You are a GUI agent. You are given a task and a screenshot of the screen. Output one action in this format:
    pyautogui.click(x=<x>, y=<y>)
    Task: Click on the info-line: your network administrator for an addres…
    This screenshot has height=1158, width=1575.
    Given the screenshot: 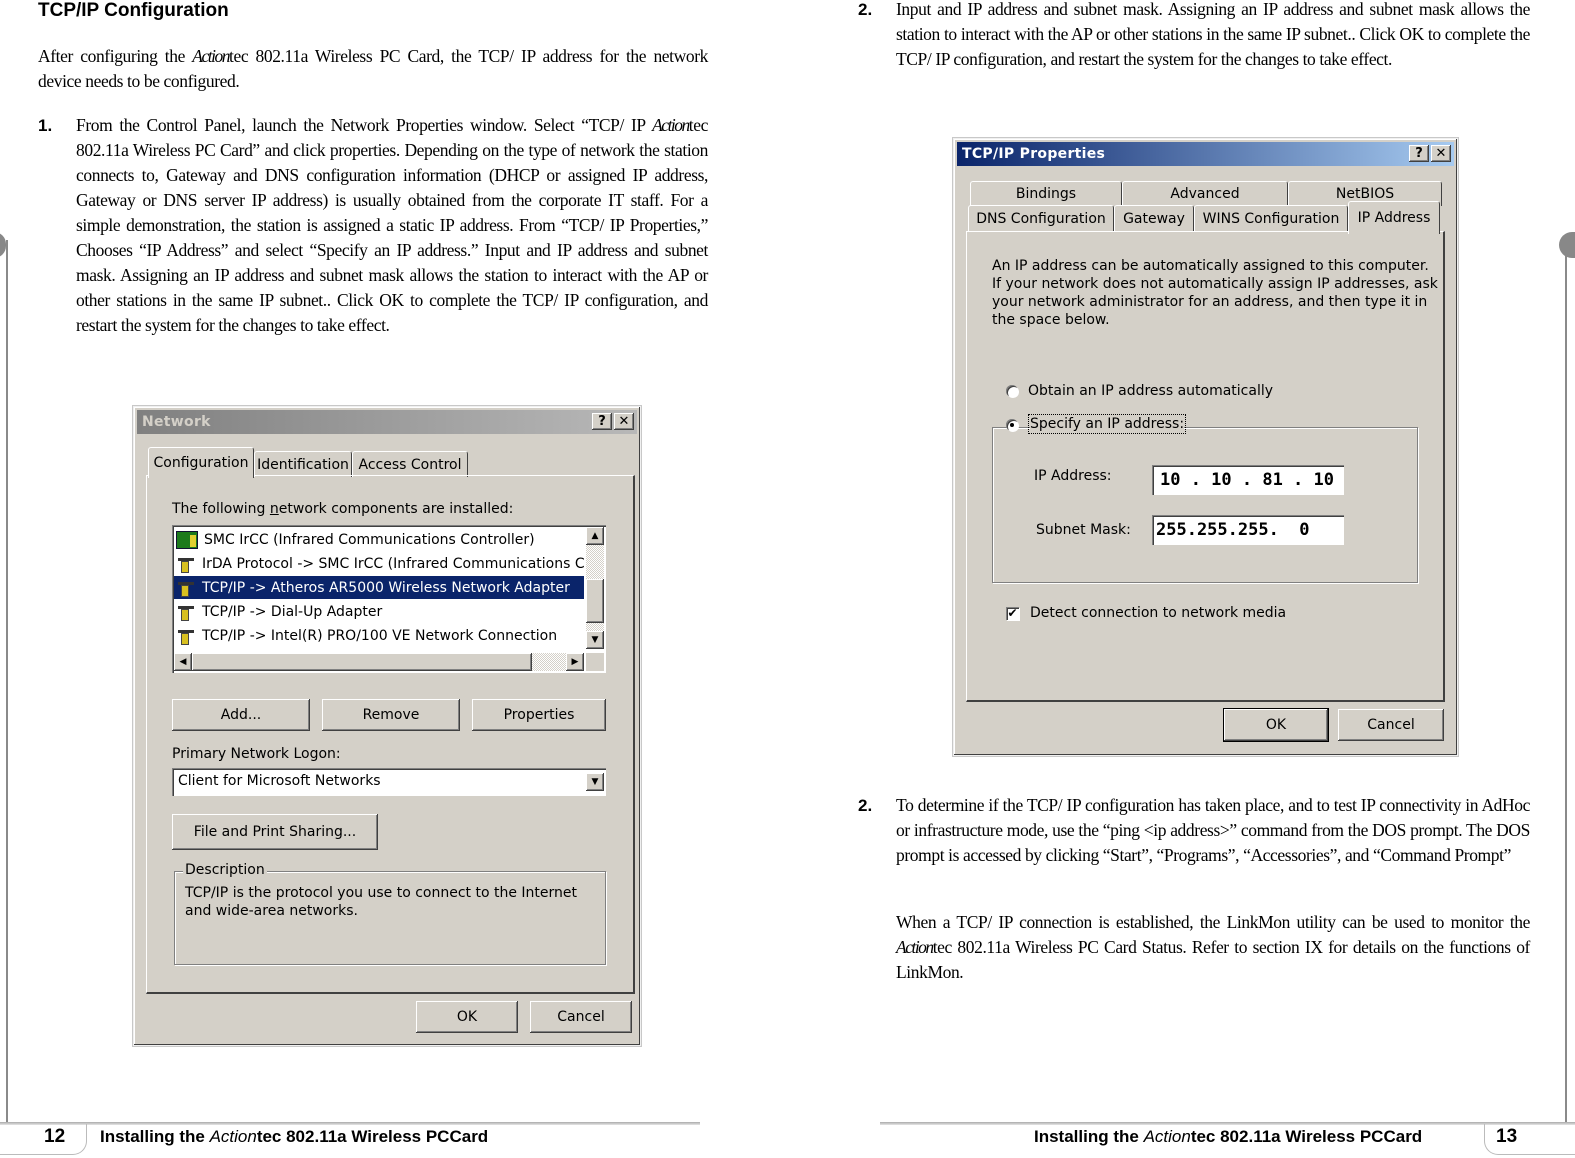 What is the action you would take?
    pyautogui.click(x=1210, y=302)
    